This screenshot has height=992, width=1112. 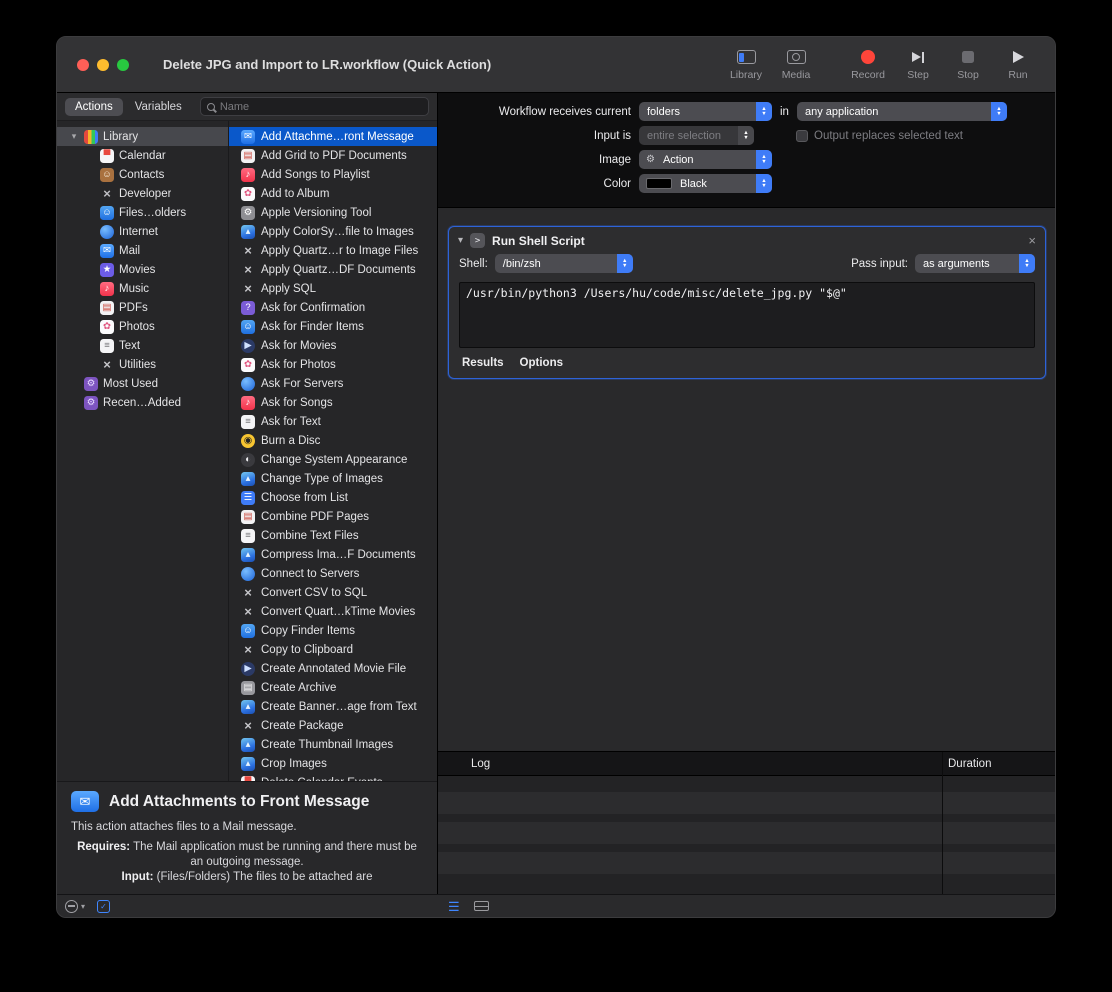 What do you see at coordinates (333, 478) in the screenshot?
I see `action-item-change-type-of-images: ▴ Change Type of Images` at bounding box center [333, 478].